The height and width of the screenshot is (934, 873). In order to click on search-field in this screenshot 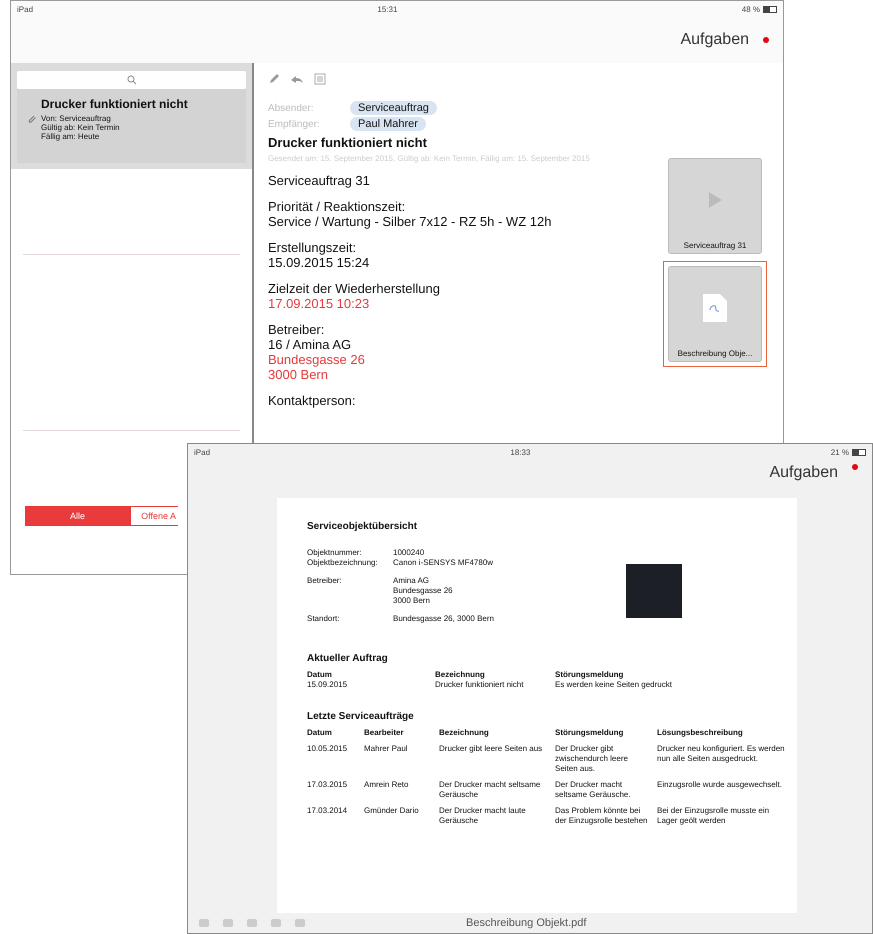, I will do `click(131, 80)`.